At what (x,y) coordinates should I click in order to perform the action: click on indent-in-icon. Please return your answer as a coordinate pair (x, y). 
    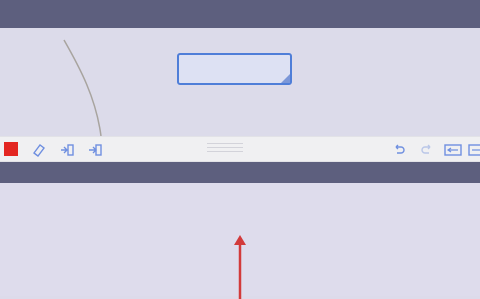
    Looking at the image, I should click on (67, 150).